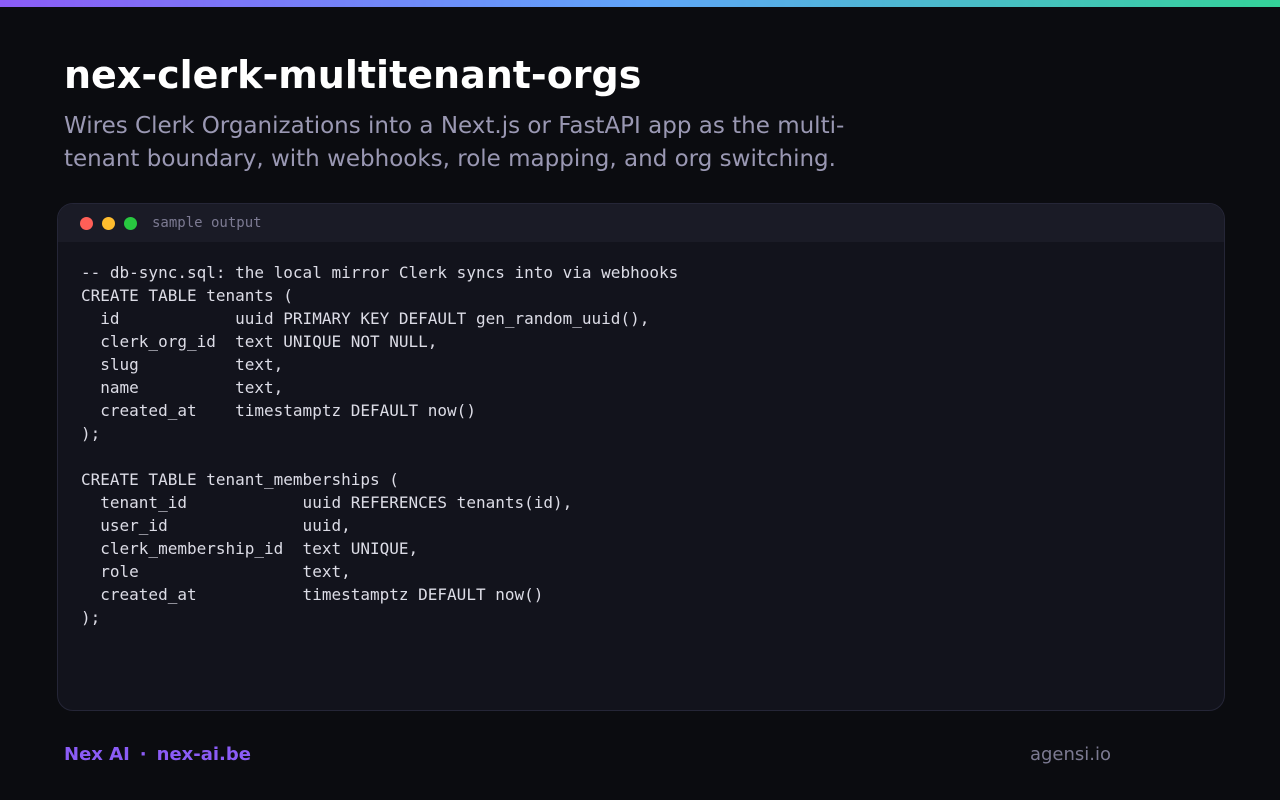 This screenshot has width=1280, height=800. What do you see at coordinates (1070, 754) in the screenshot?
I see `footer-credit: agensi.io` at bounding box center [1070, 754].